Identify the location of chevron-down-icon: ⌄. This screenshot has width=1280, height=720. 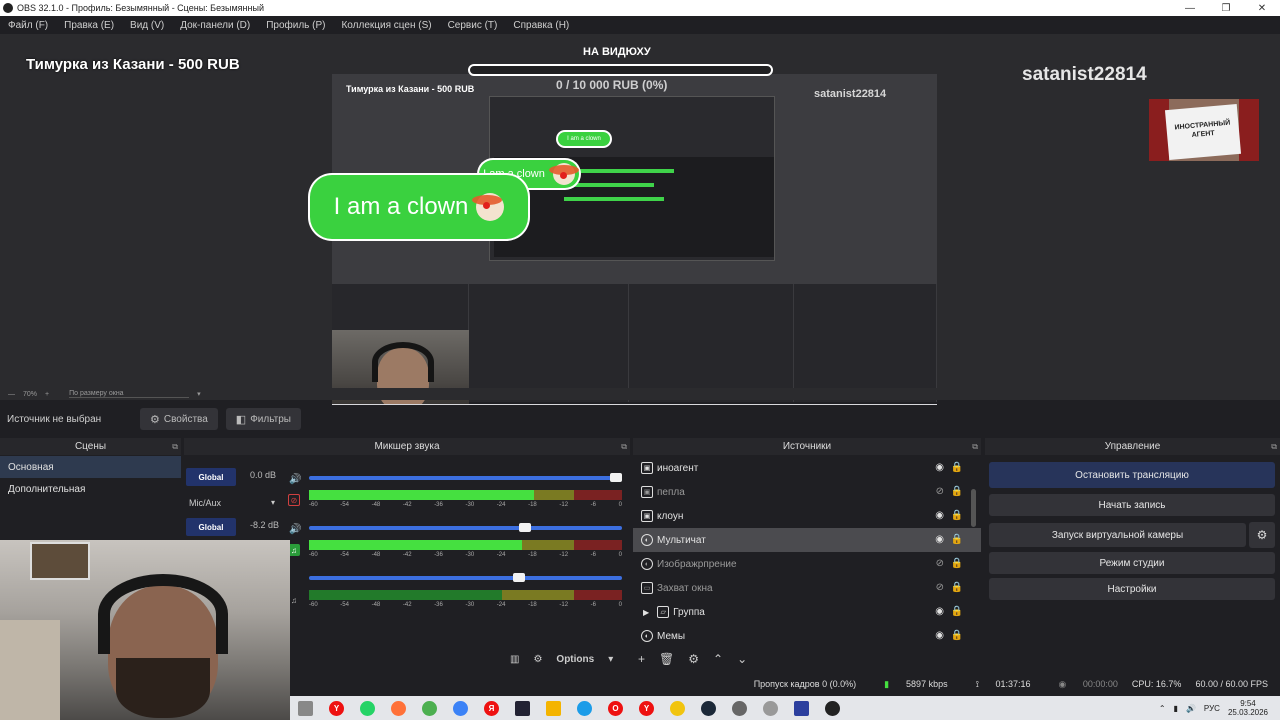
(742, 659).